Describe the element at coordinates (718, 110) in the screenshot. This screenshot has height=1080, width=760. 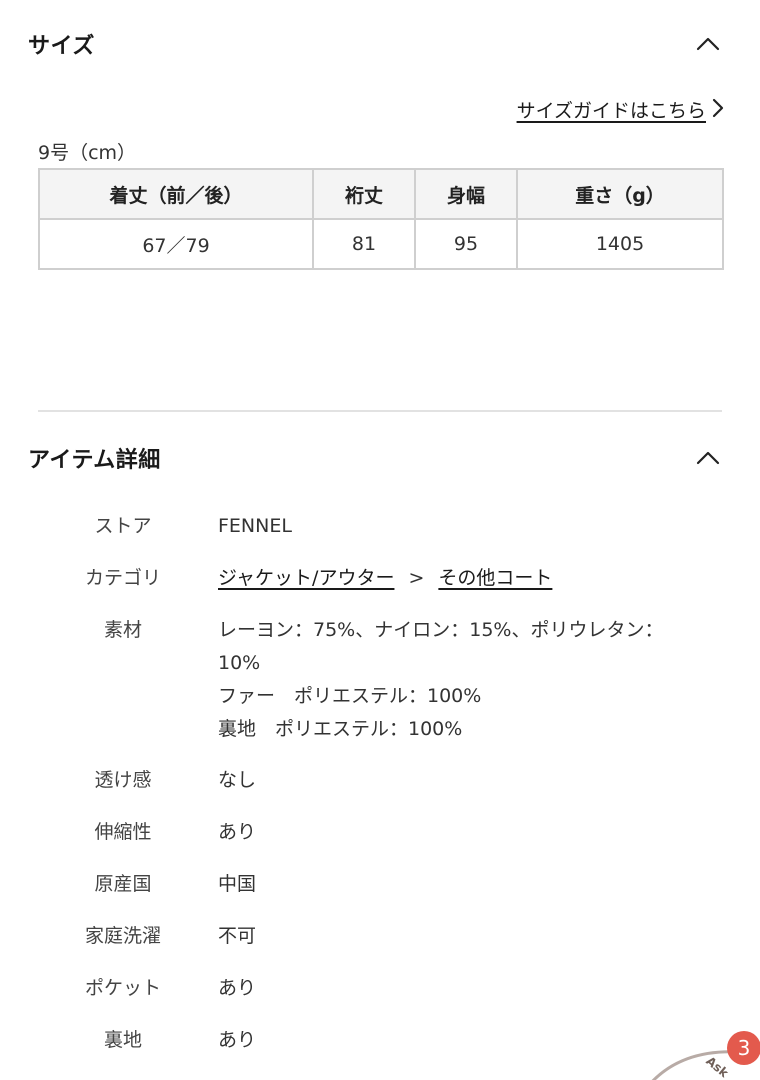
I see `chevron-right-icon` at that location.